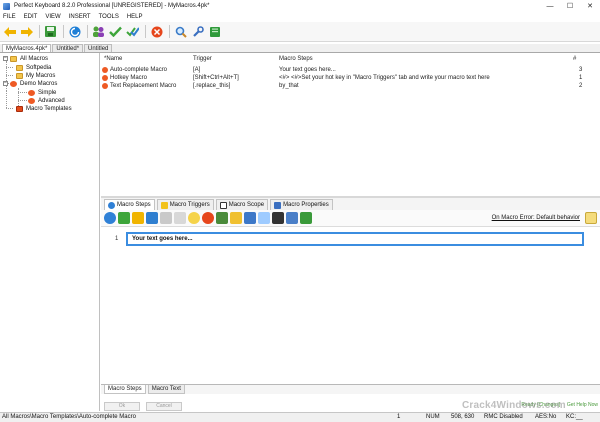  Describe the element at coordinates (581, 86) in the screenshot. I see `row-count: 2` at that location.